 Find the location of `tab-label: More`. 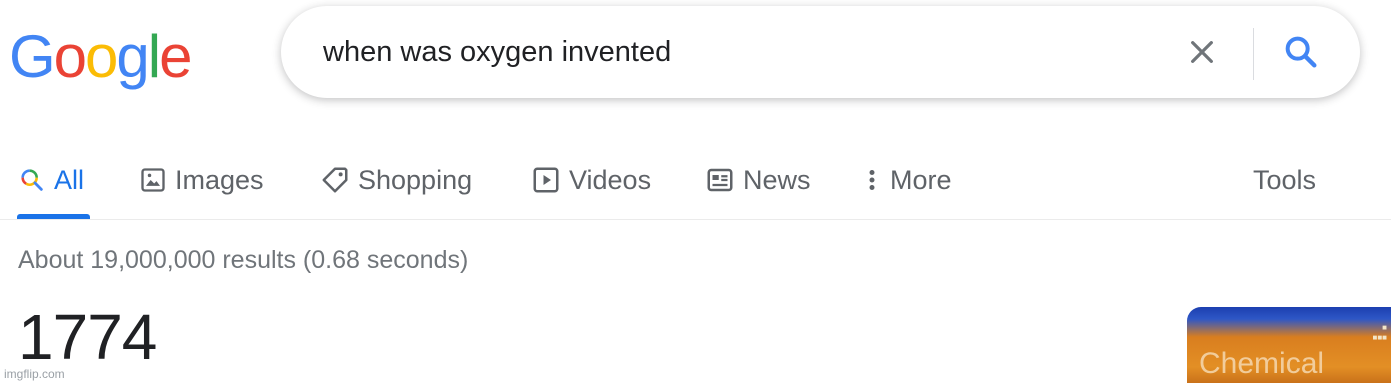

tab-label: More is located at coordinates (921, 179).